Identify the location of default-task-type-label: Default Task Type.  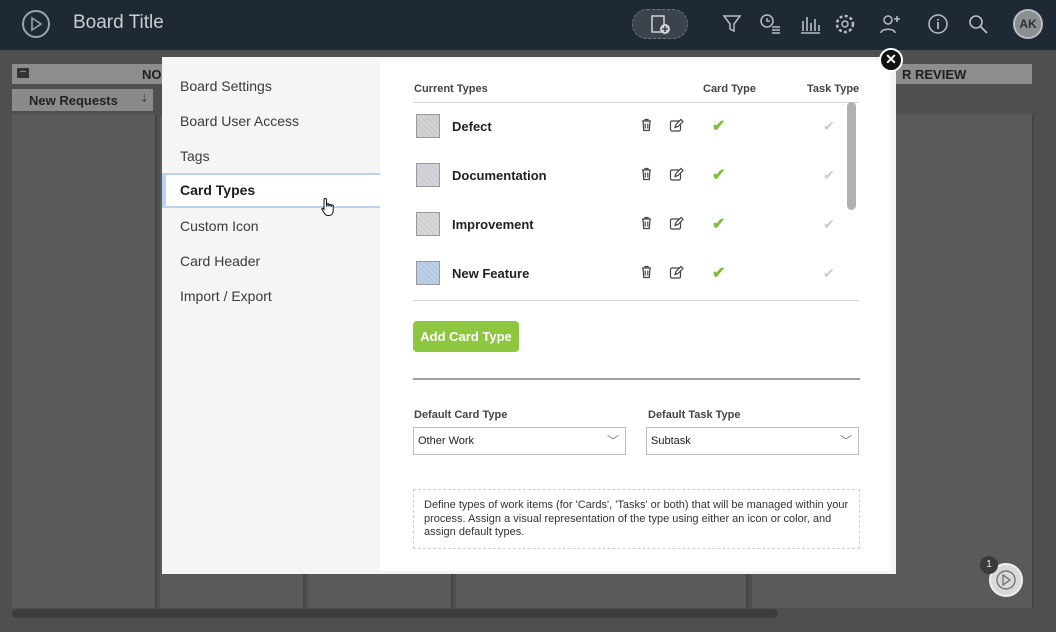
(694, 415).